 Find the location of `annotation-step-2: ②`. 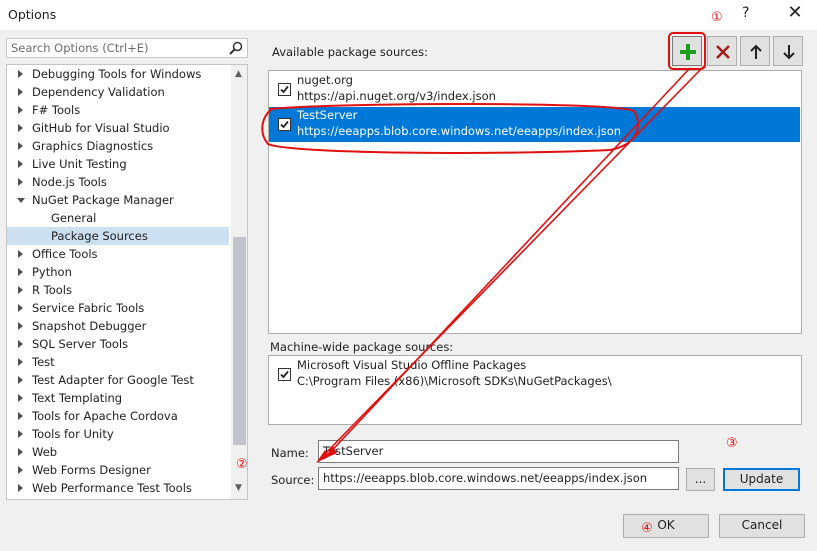

annotation-step-2: ② is located at coordinates (242, 464).